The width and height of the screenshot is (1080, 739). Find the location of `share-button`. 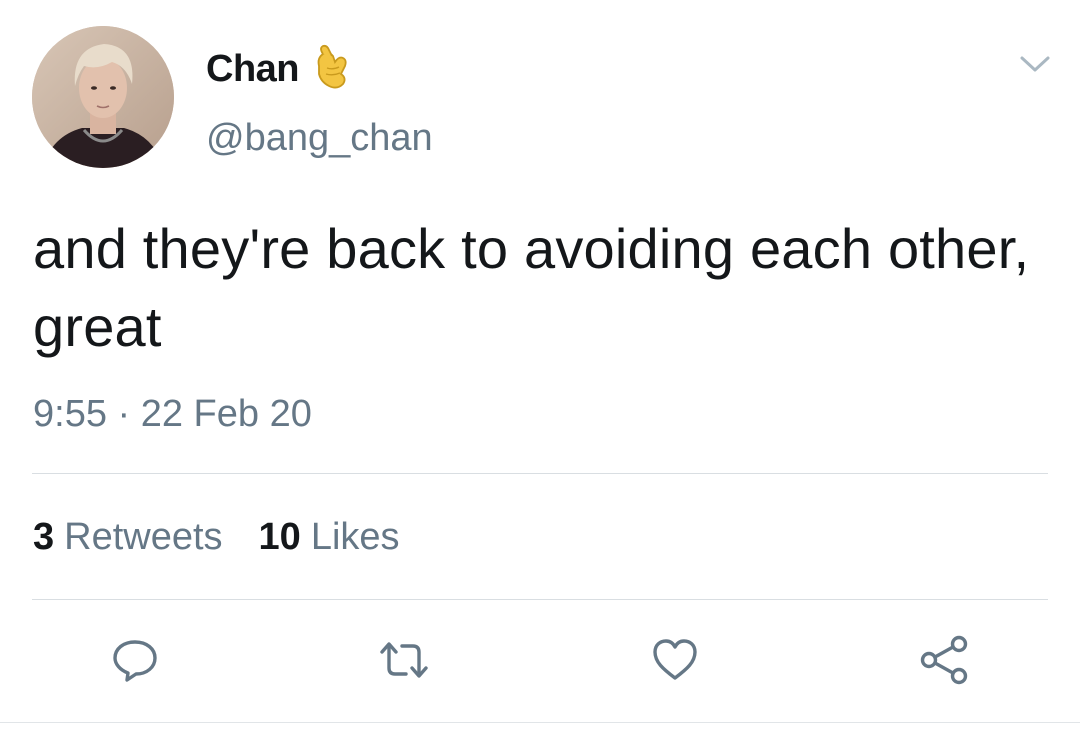

share-button is located at coordinates (944, 660).